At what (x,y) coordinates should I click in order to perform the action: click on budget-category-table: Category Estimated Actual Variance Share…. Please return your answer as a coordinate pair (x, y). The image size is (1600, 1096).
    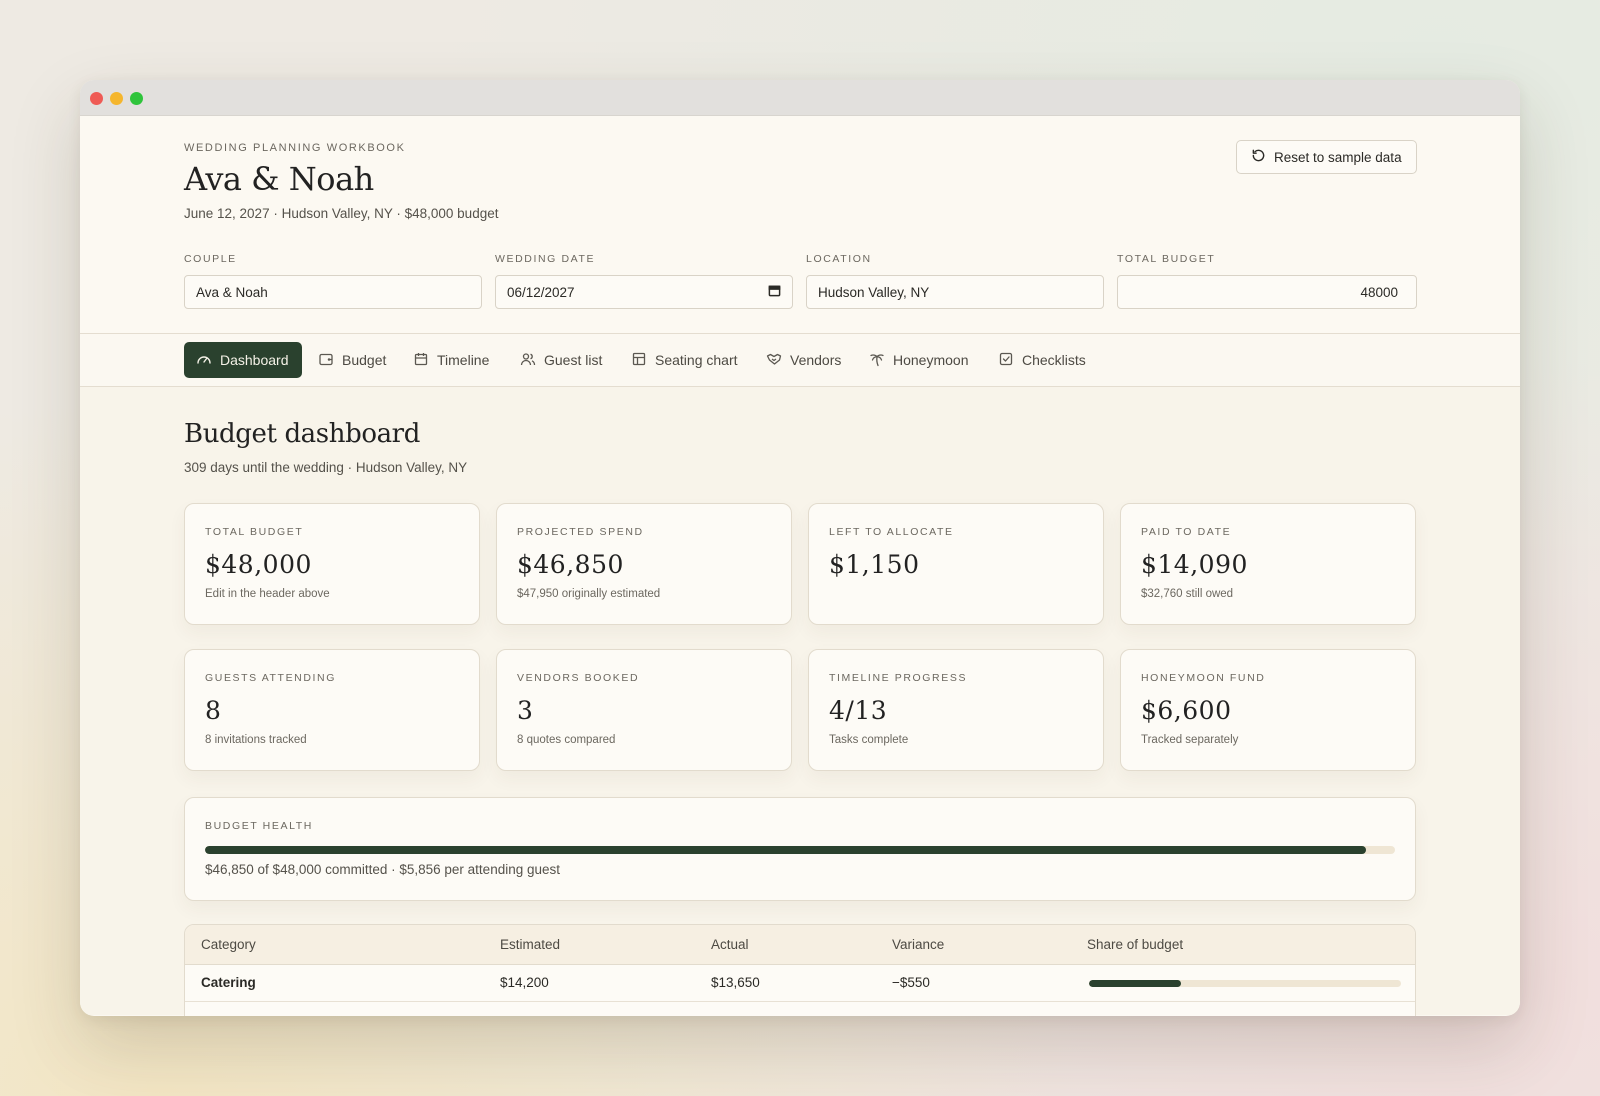
    Looking at the image, I should click on (800, 970).